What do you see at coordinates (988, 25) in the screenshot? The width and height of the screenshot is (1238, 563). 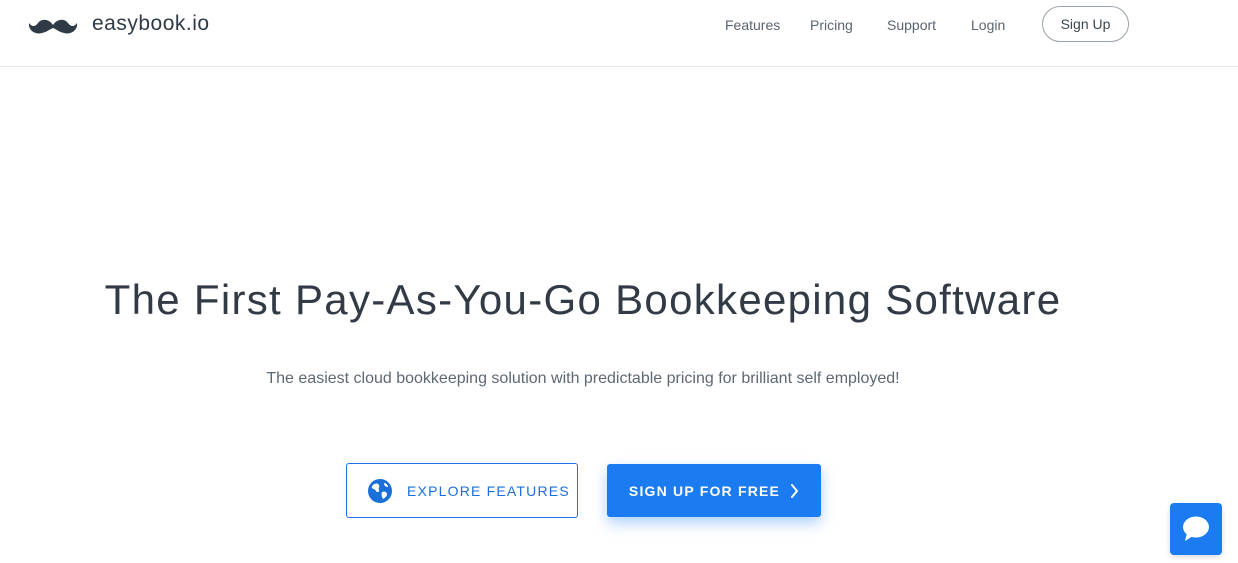 I see `nav-link-login: Login` at bounding box center [988, 25].